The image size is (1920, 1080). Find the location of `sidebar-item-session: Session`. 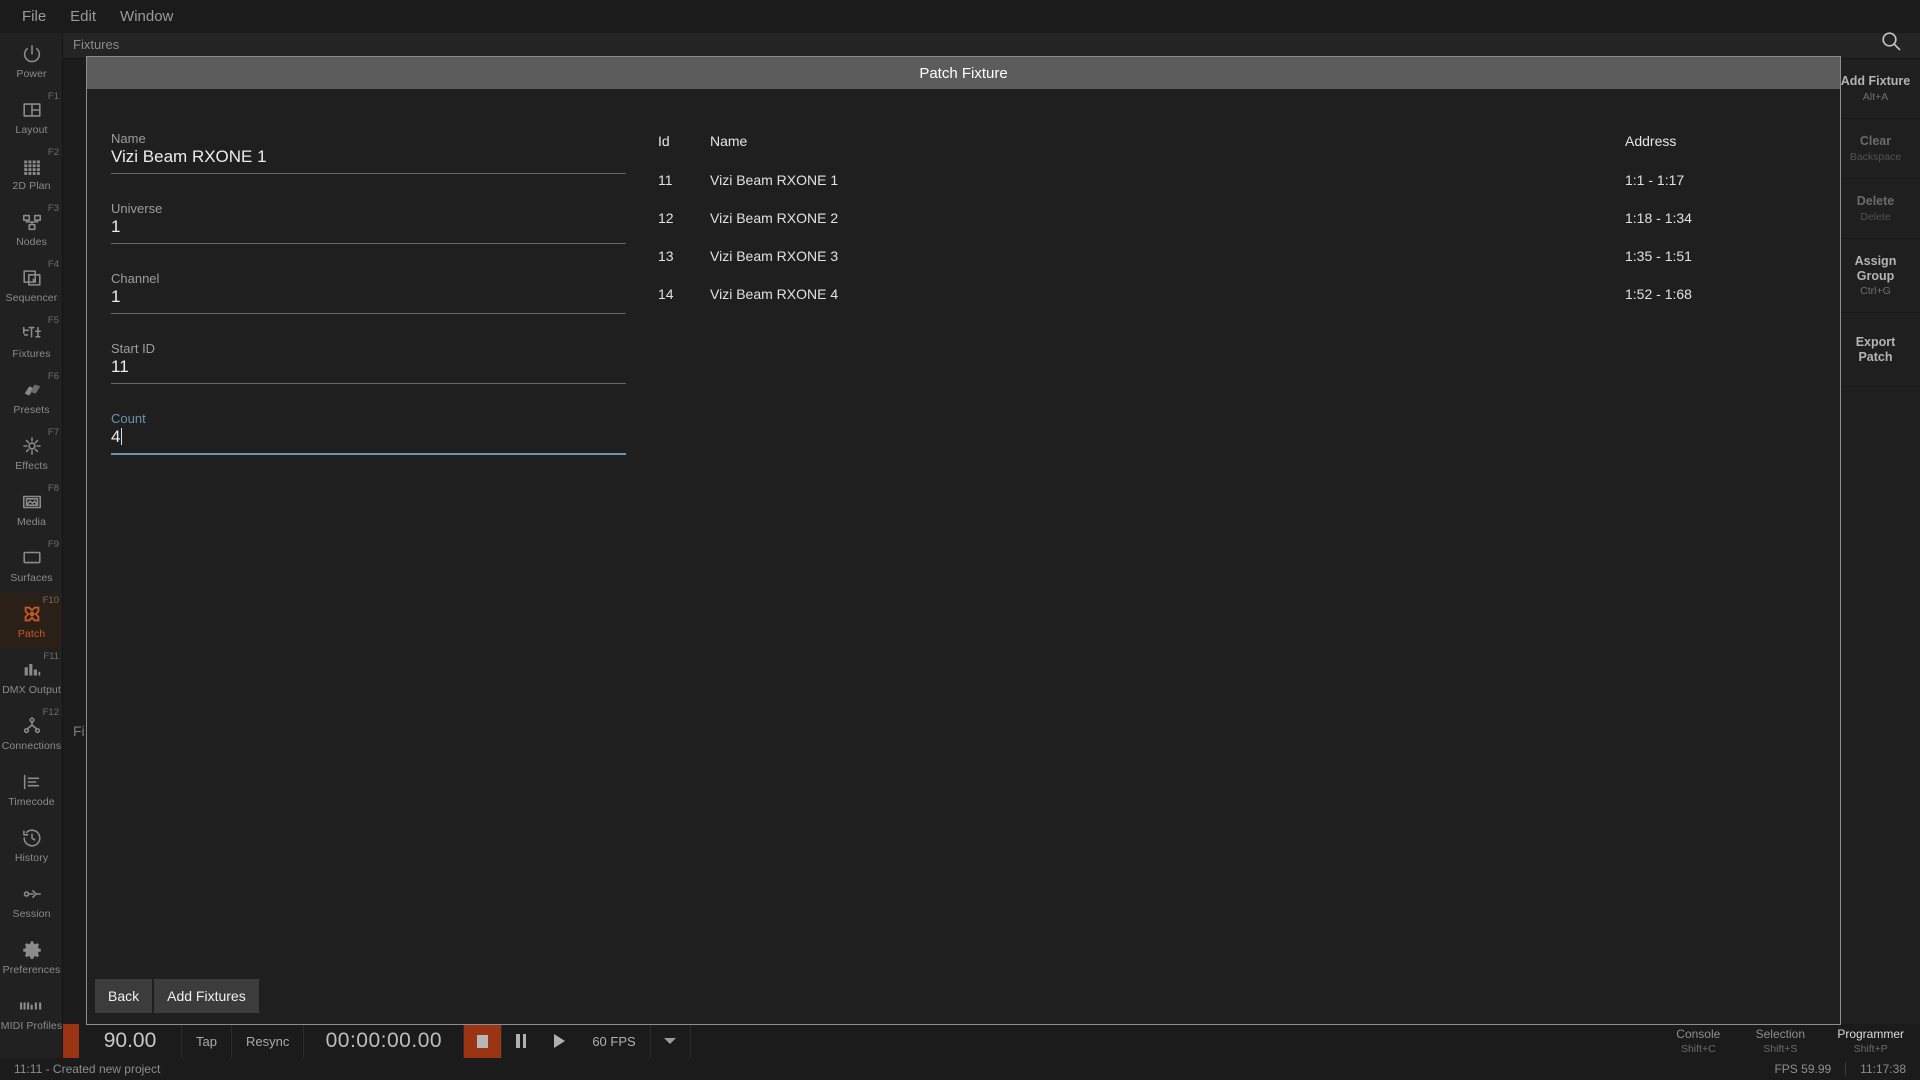

sidebar-item-session: Session is located at coordinates (31, 901).